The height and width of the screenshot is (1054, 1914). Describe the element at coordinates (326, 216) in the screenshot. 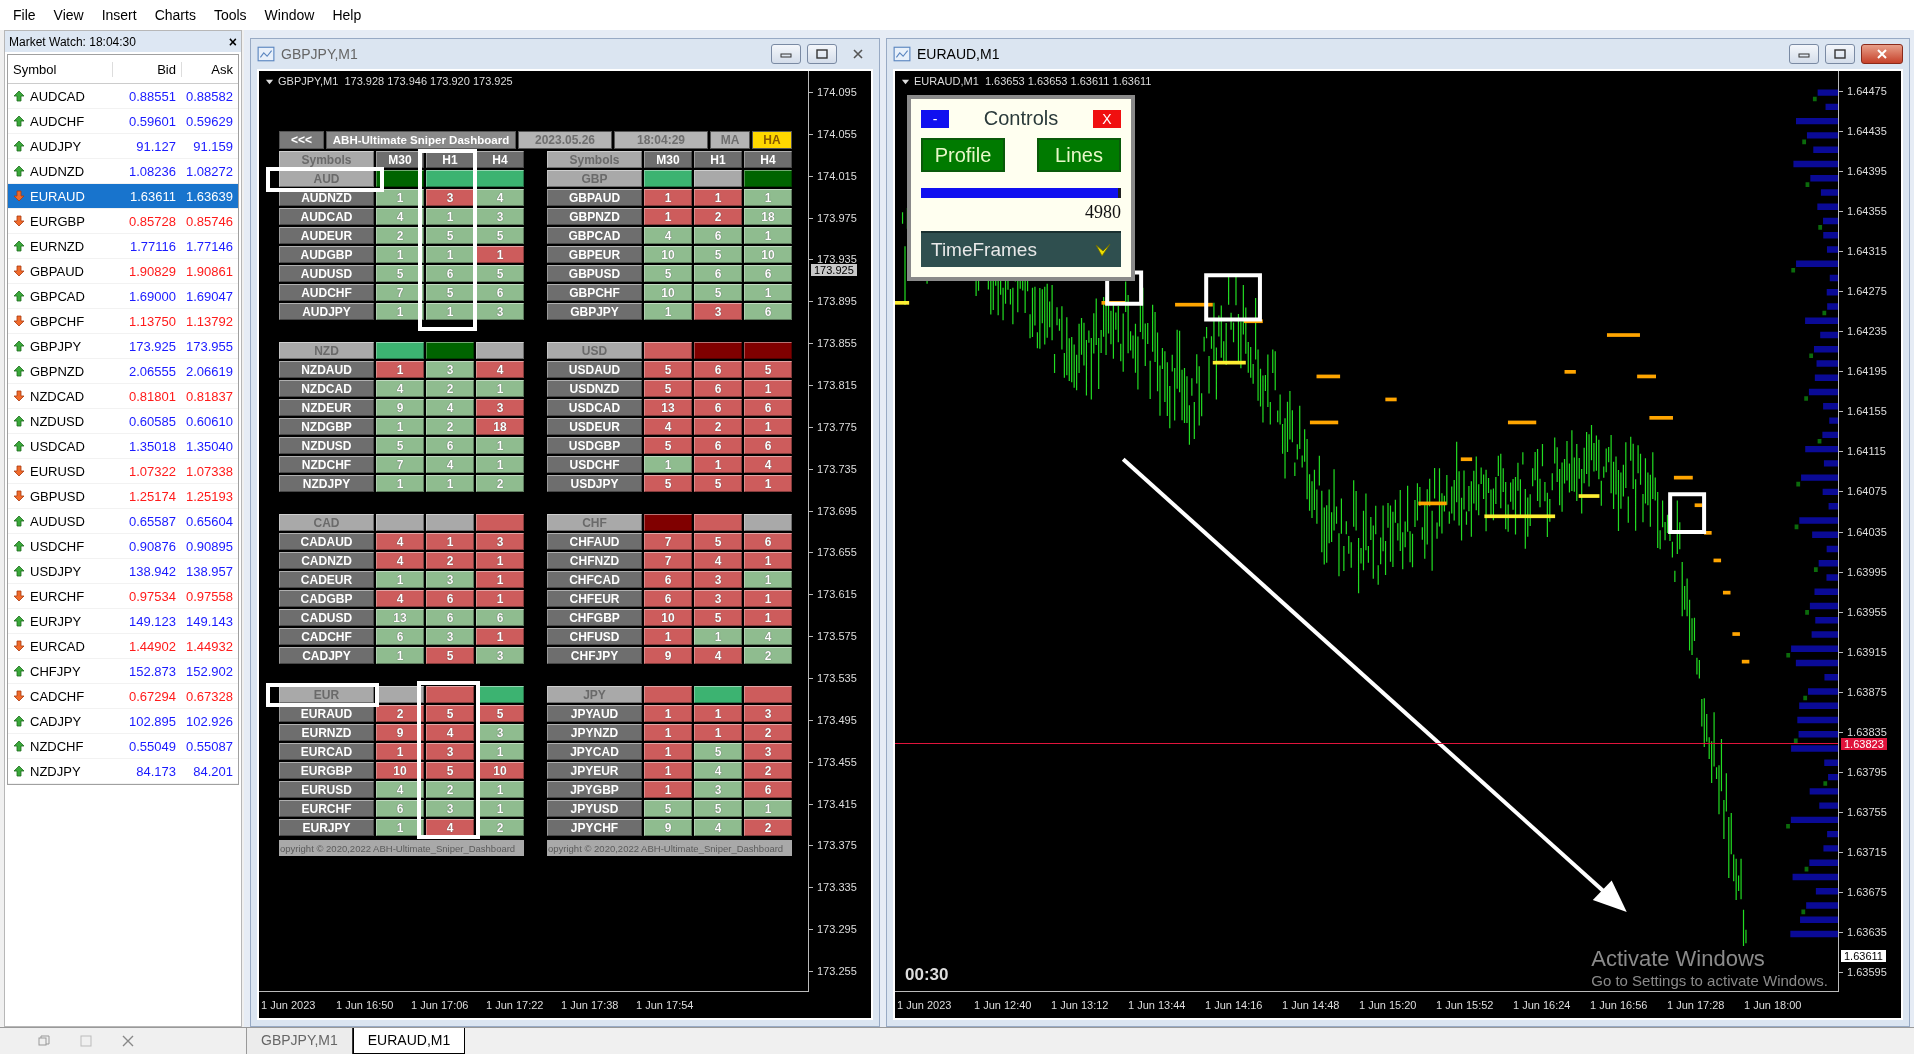

I see `pair-label: AUDCAD` at that location.